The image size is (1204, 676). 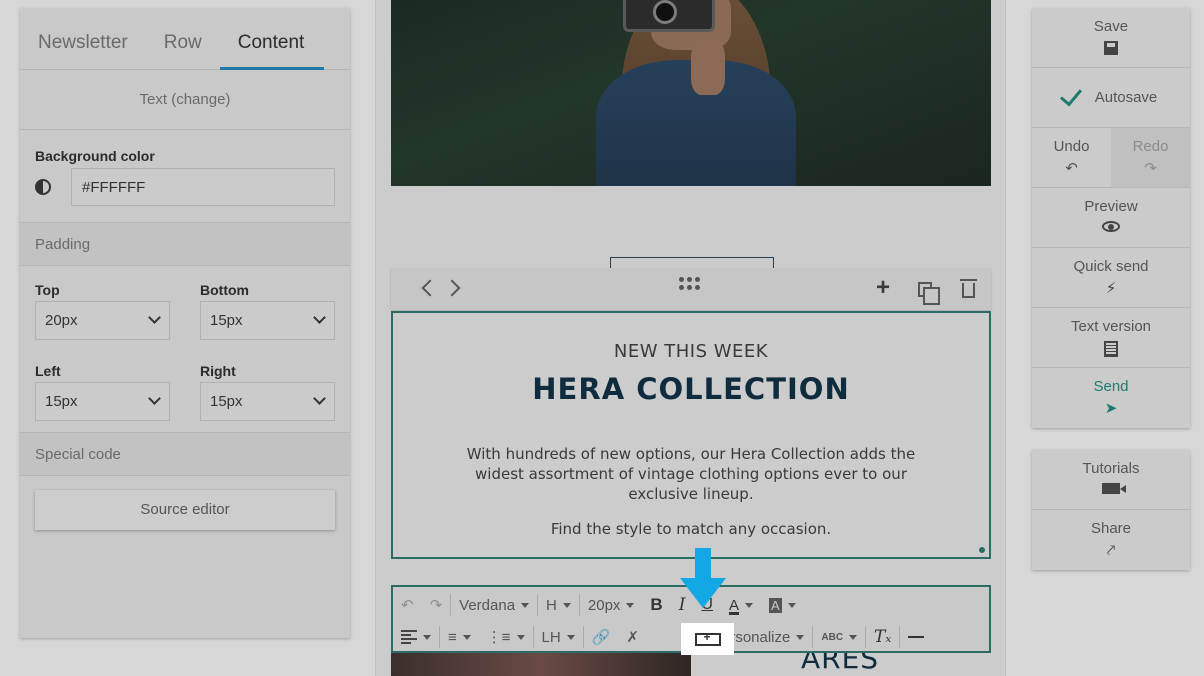 What do you see at coordinates (1111, 540) in the screenshot?
I see `share-button: Share ⤤` at bounding box center [1111, 540].